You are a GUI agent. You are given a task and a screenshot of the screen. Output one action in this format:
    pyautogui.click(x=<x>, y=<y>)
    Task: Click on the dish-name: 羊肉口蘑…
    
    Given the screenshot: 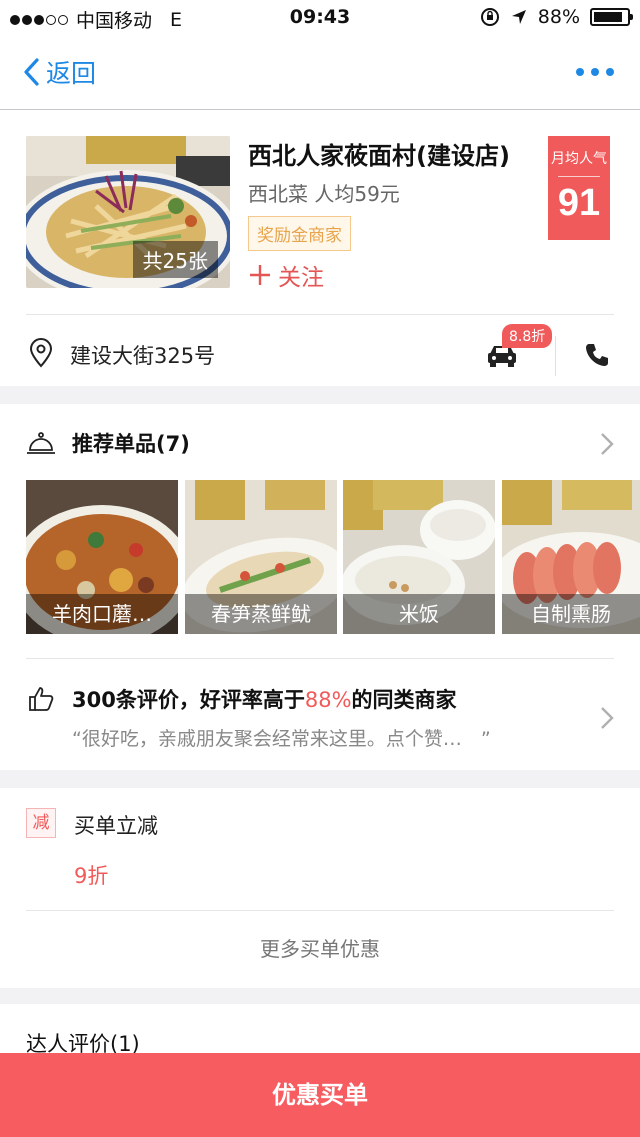 What is the action you would take?
    pyautogui.click(x=102, y=614)
    